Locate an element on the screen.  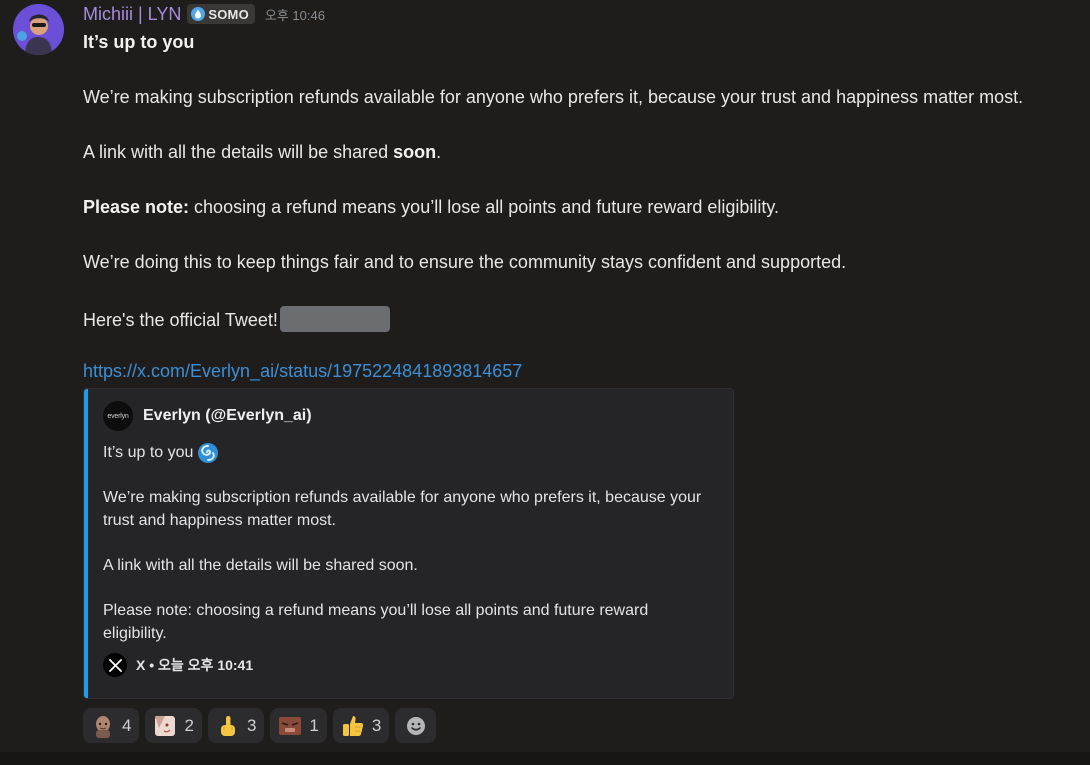
avatar-image is located at coordinates (38, 29).